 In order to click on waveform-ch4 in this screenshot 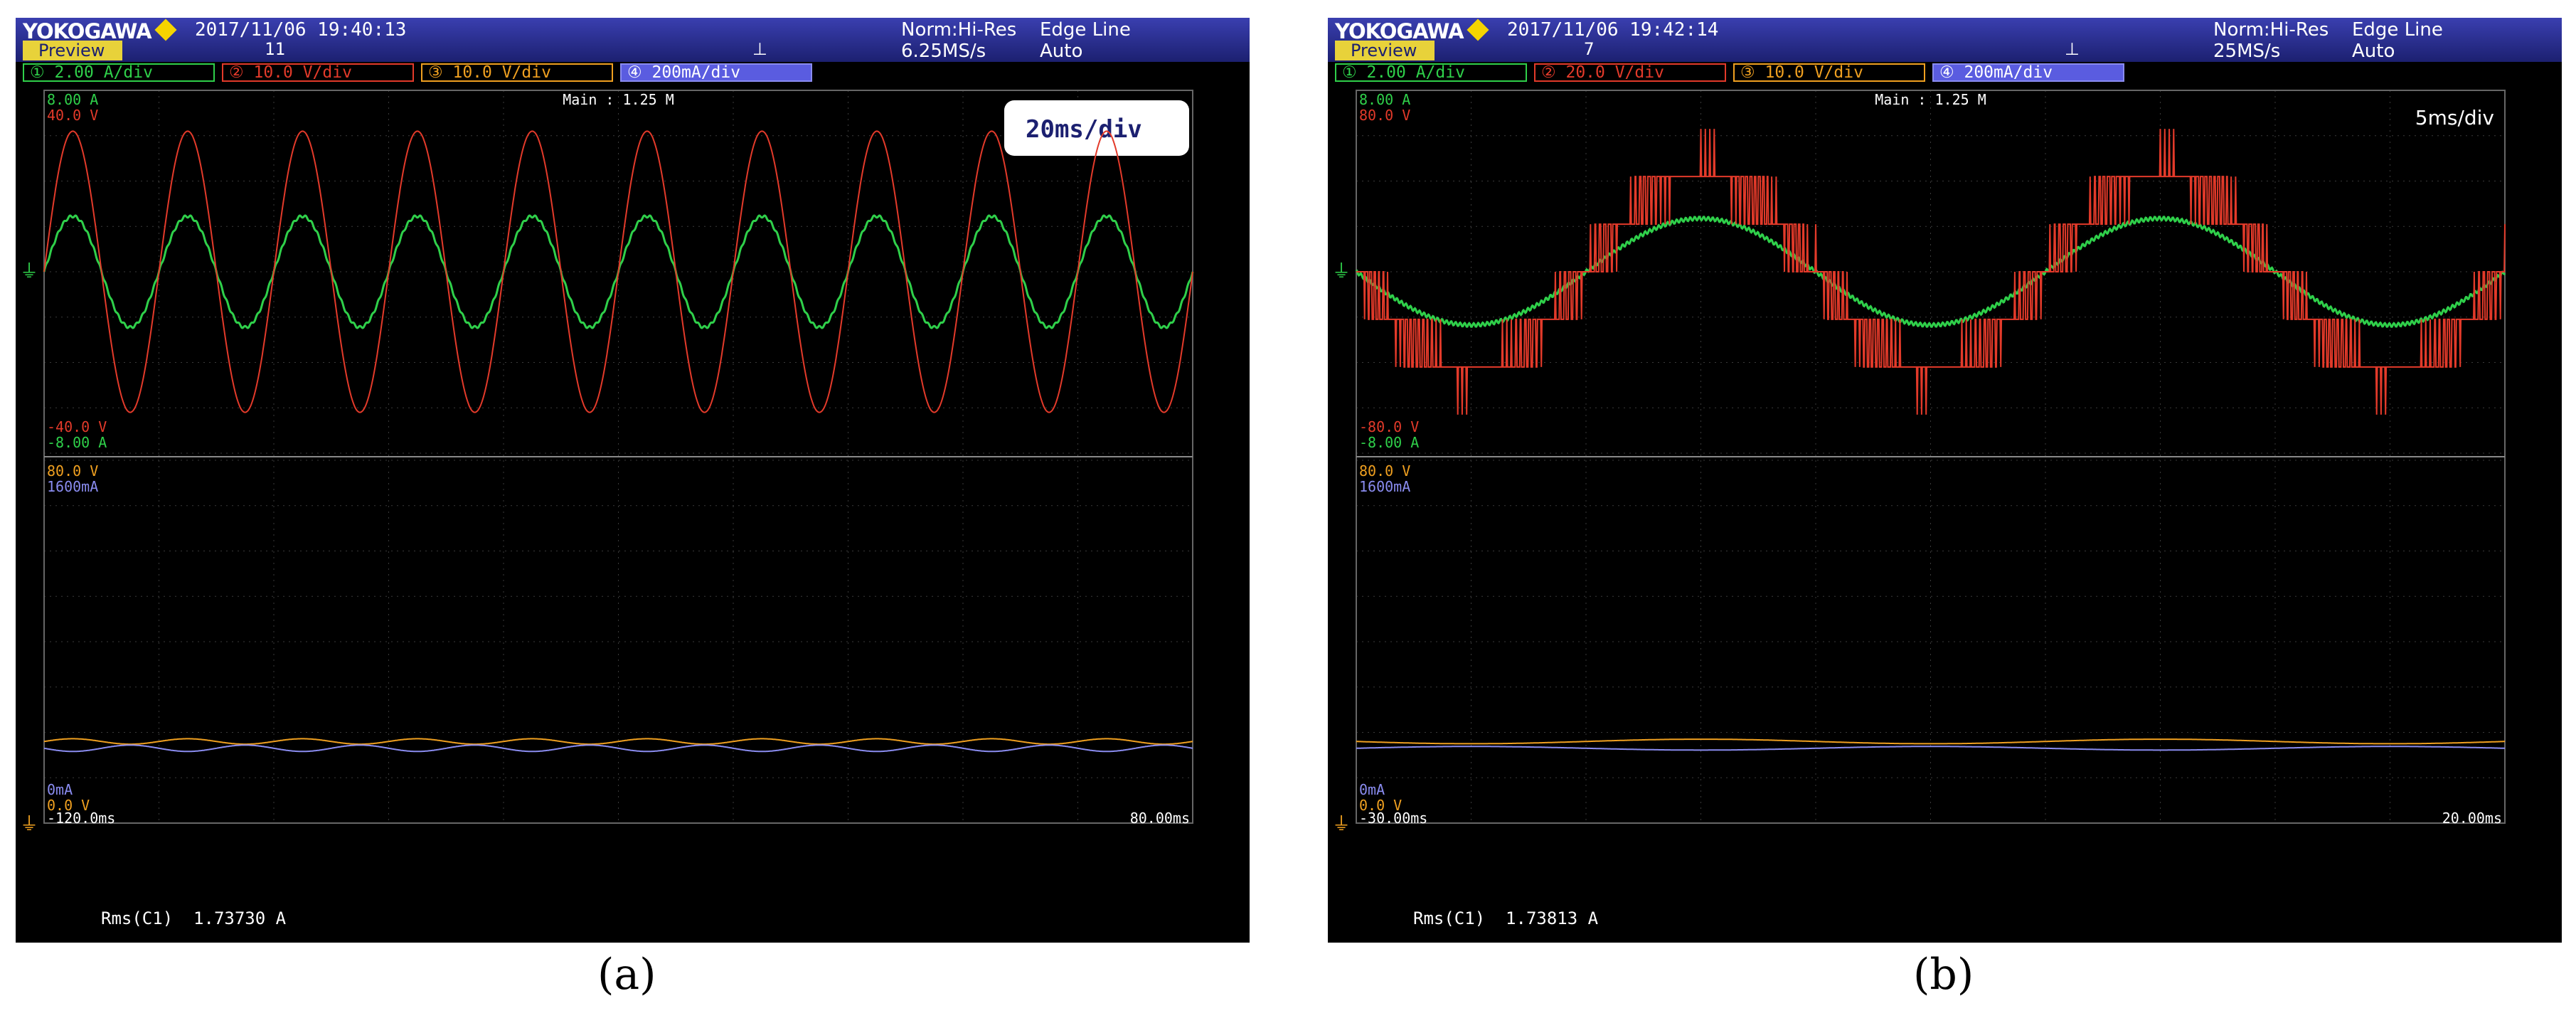, I will do `click(1930, 748)`.